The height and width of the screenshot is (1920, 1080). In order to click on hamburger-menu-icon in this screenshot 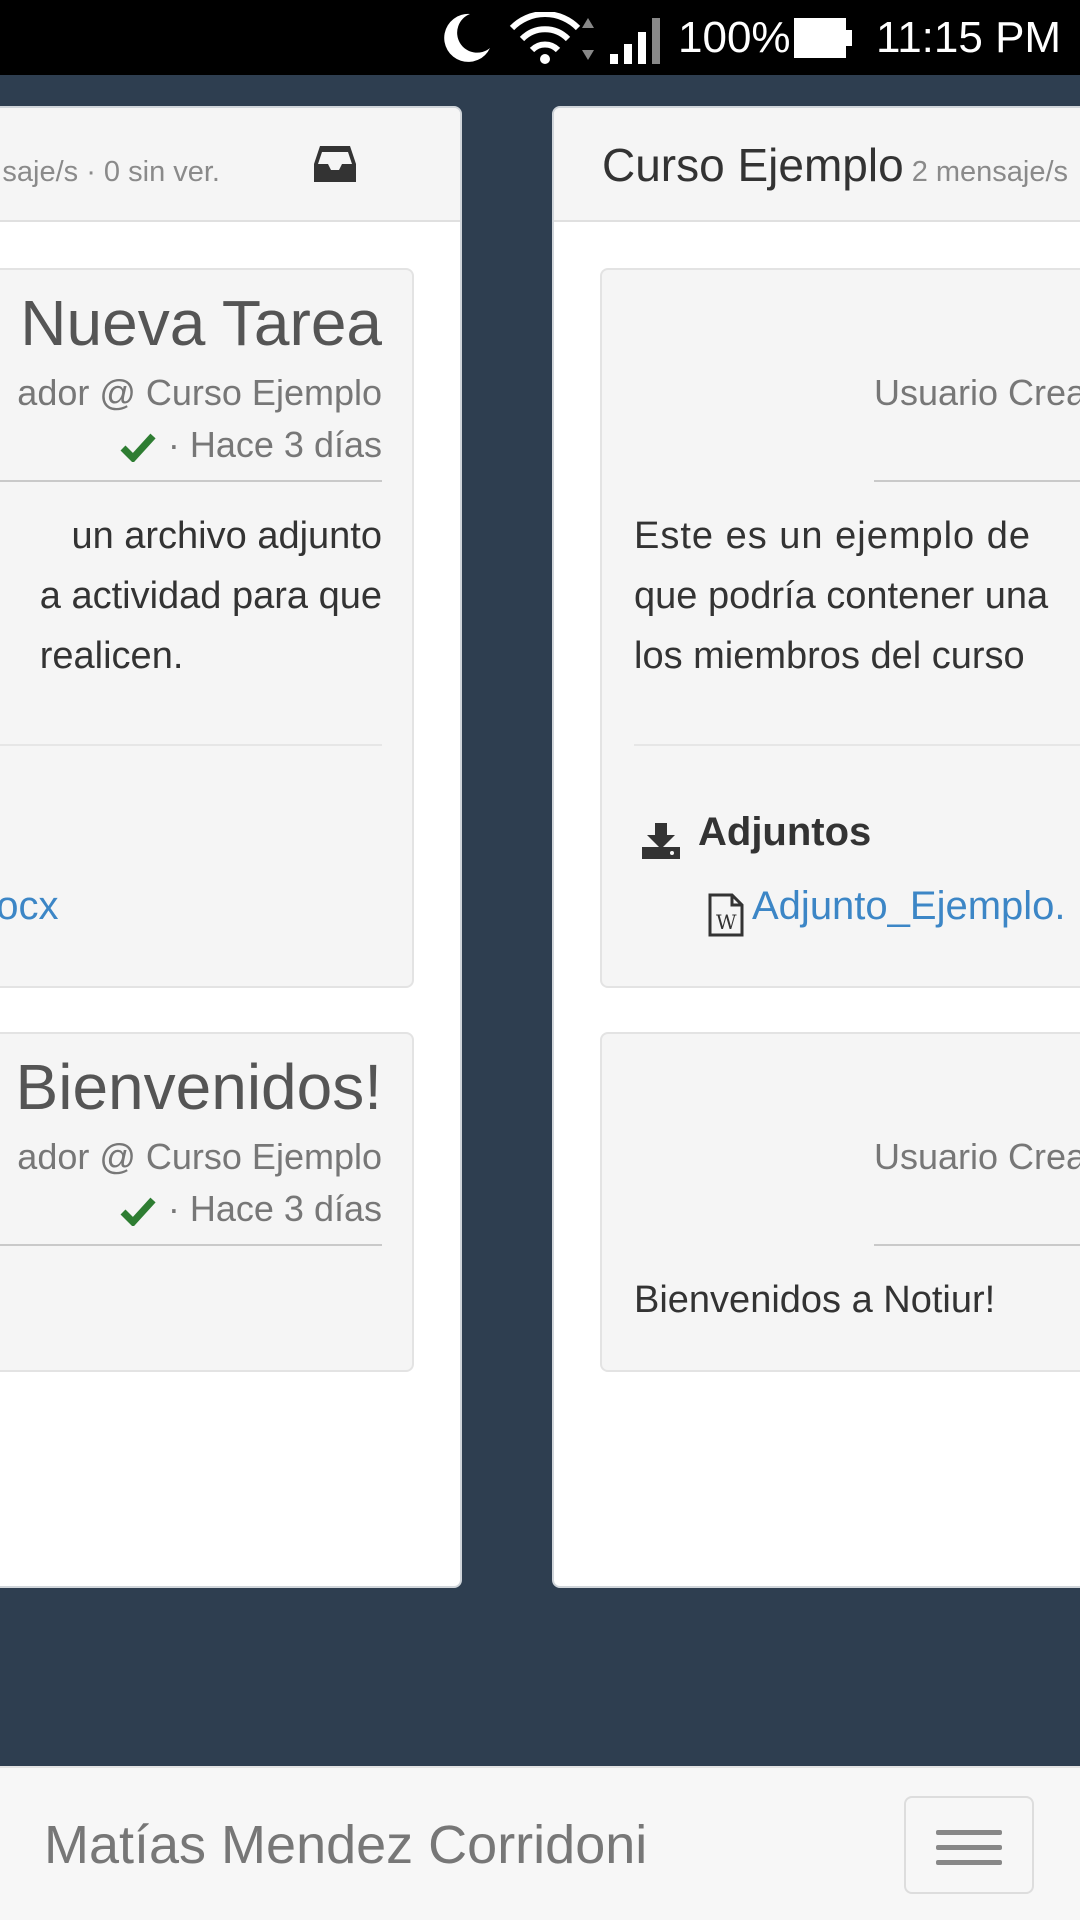, I will do `click(969, 1832)`.